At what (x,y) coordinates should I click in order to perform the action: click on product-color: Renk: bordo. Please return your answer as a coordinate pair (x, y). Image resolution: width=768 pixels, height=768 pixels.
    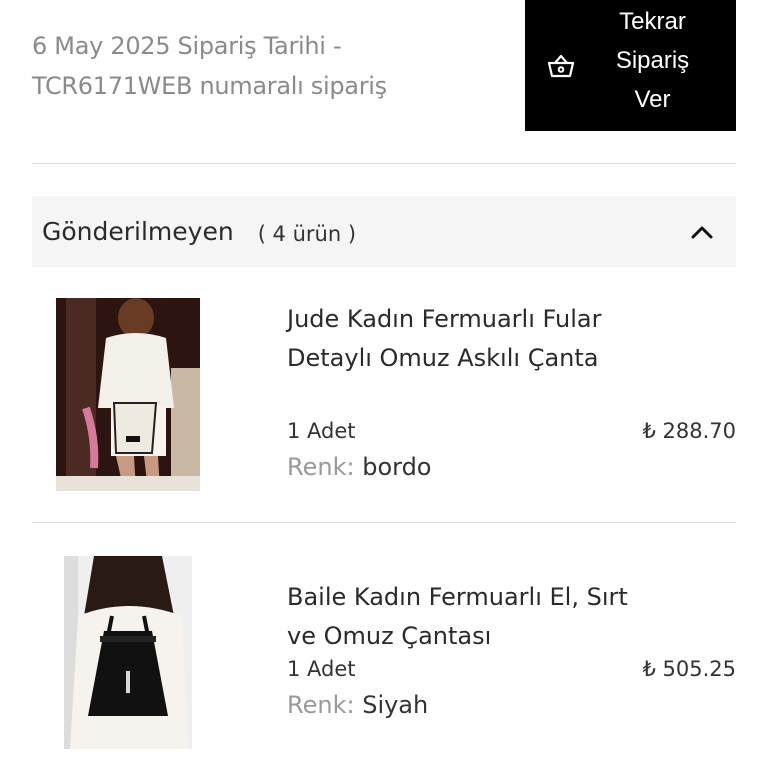
    Looking at the image, I should click on (359, 467).